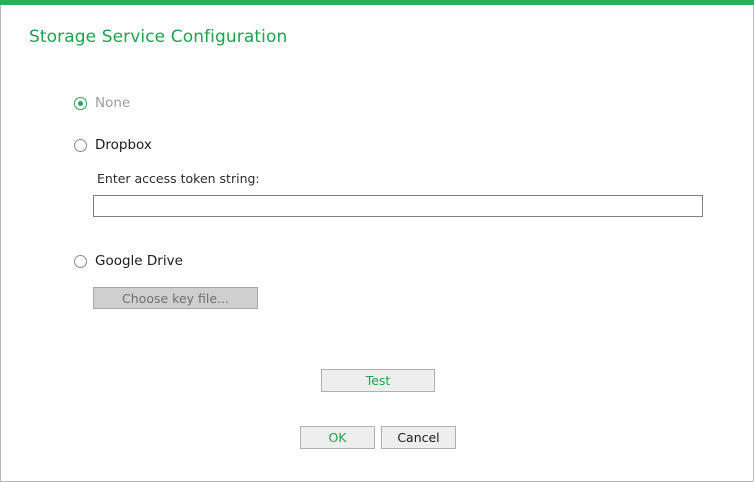  Describe the element at coordinates (418, 437) in the screenshot. I see `cancel-button: Cancel` at that location.